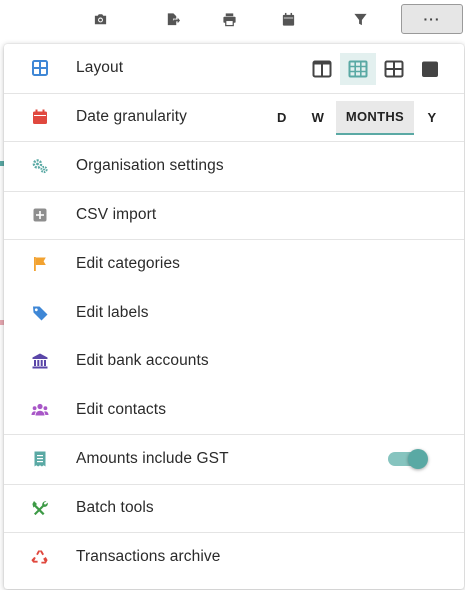 The image size is (465, 590). Describe the element at coordinates (374, 117) in the screenshot. I see `granularity-months: MONTHS` at that location.